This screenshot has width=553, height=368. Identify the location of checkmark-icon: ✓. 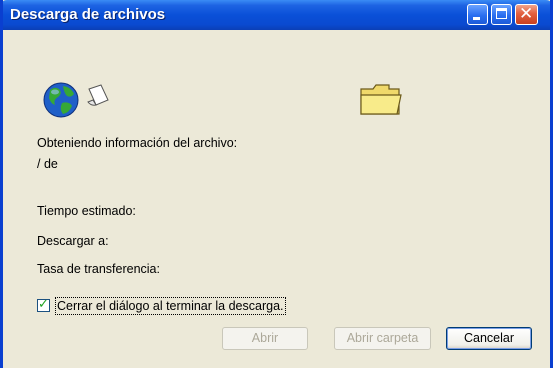
(43, 304).